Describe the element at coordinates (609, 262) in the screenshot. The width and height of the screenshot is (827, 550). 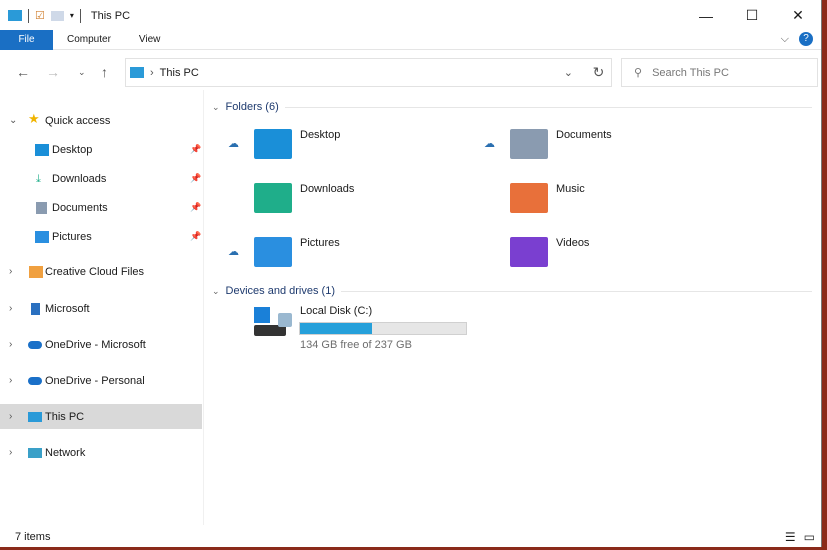
I see `folder-videos: Videos` at that location.